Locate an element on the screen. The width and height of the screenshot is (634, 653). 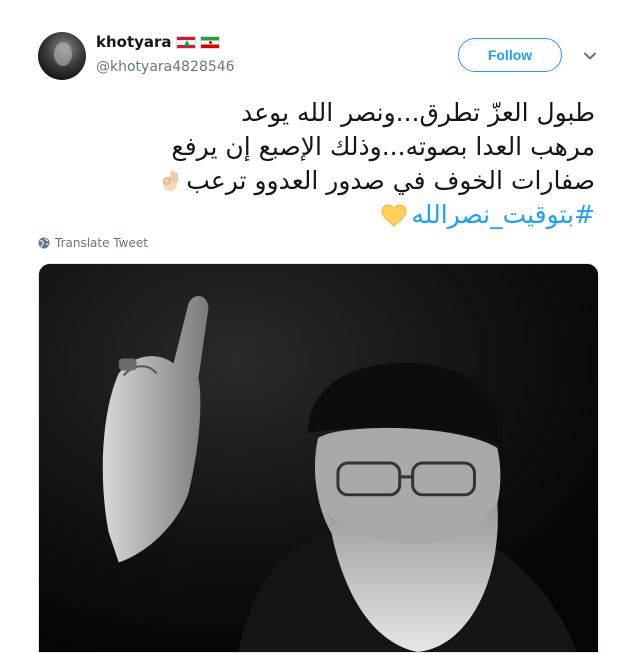
ok-hand-emoji is located at coordinates (171, 180).